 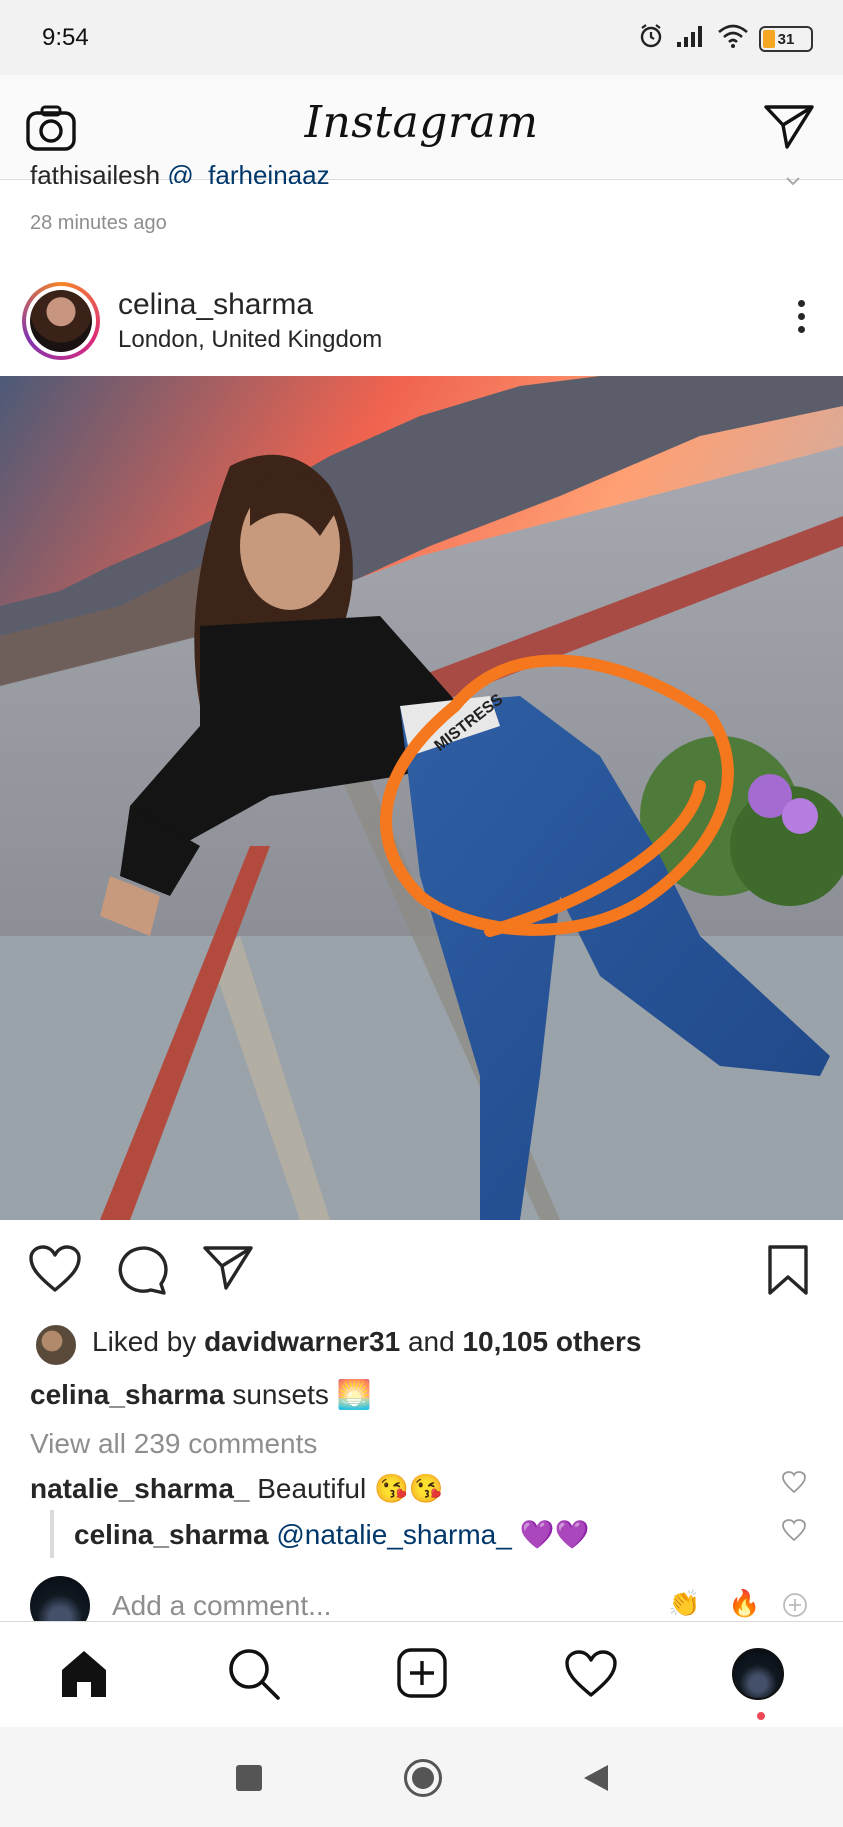 I want to click on home-button, so click(x=423, y=1778).